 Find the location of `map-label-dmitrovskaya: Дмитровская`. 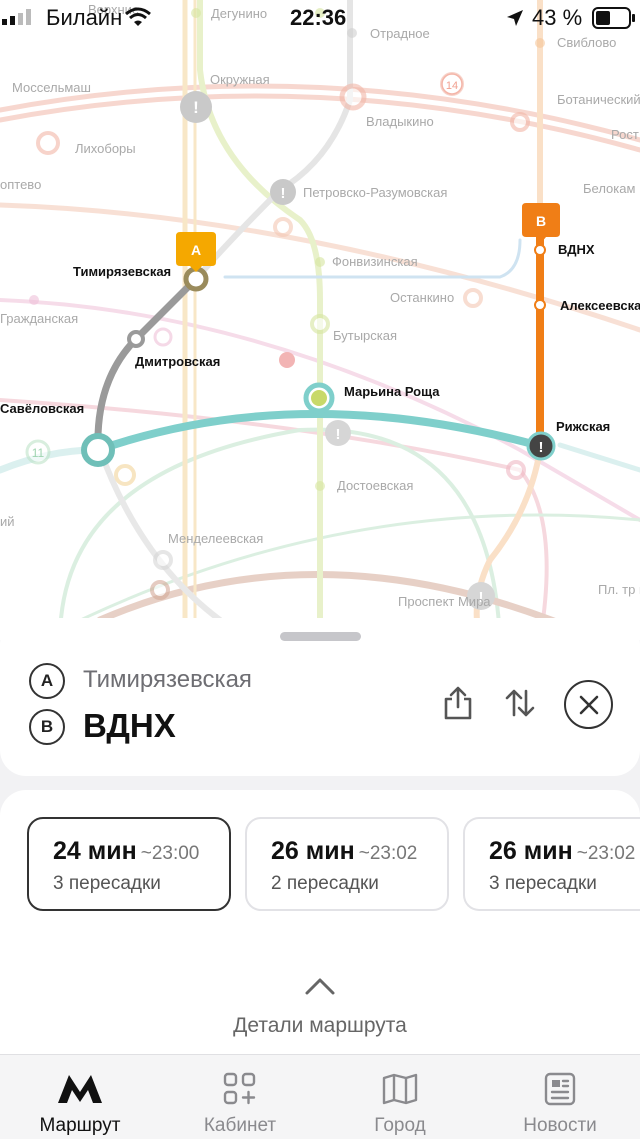

map-label-dmitrovskaya: Дмитровская is located at coordinates (177, 361).